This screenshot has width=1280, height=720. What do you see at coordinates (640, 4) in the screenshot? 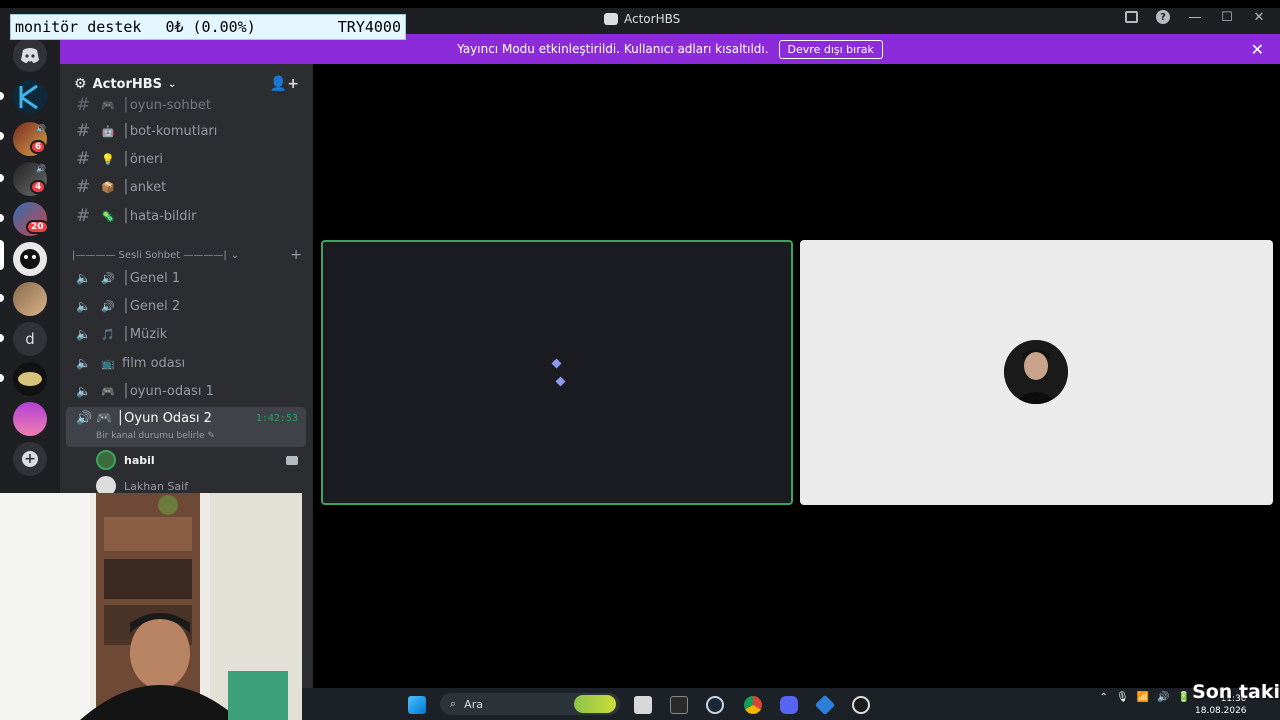
I see `screen-top-edge` at bounding box center [640, 4].